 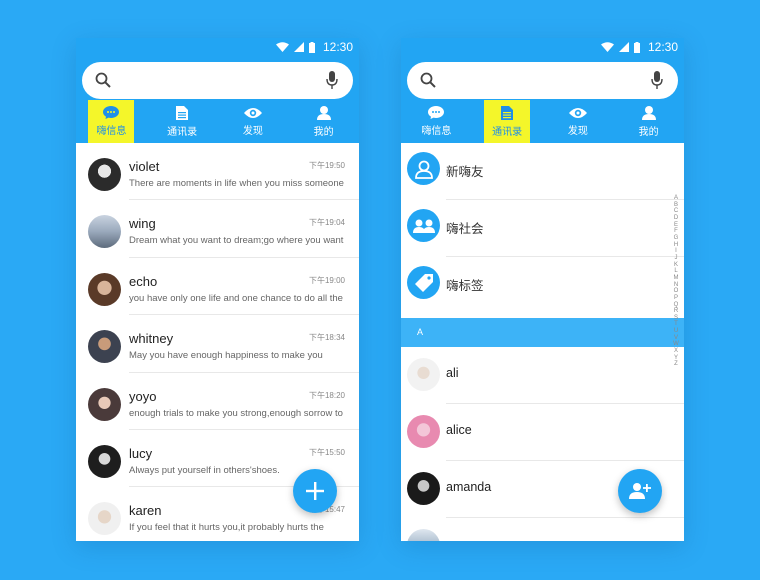 I want to click on plus-icon, so click(x=315, y=491).